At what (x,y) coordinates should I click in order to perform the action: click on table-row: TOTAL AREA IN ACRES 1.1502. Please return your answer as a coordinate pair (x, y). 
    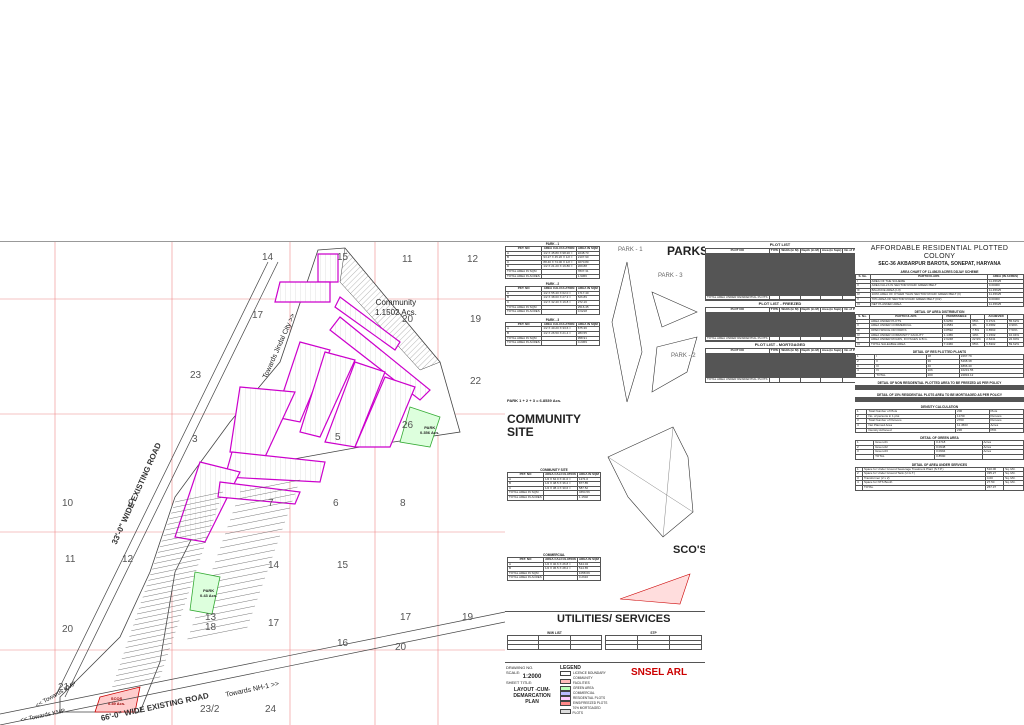
    Looking at the image, I should click on (554, 498).